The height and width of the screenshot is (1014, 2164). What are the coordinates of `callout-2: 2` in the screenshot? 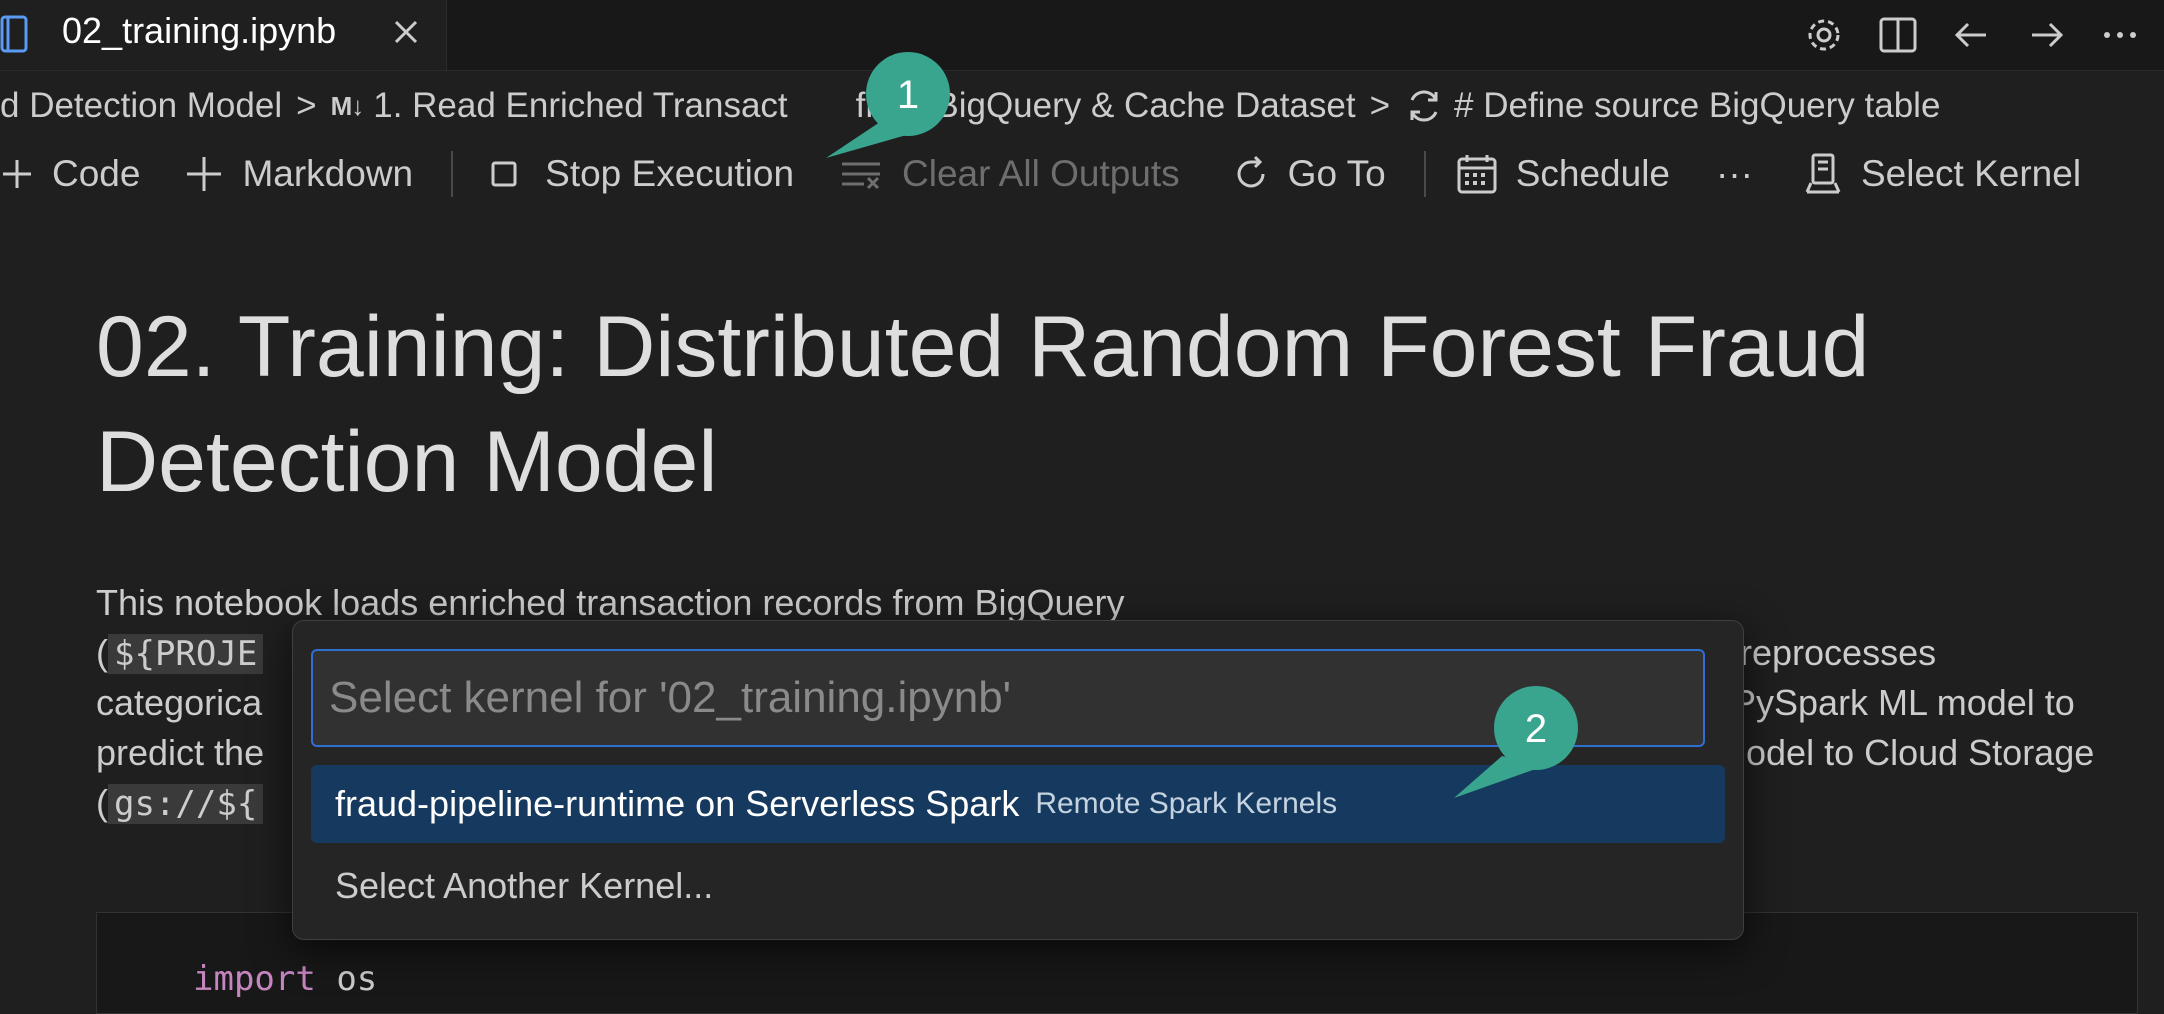 It's located at (1515, 744).